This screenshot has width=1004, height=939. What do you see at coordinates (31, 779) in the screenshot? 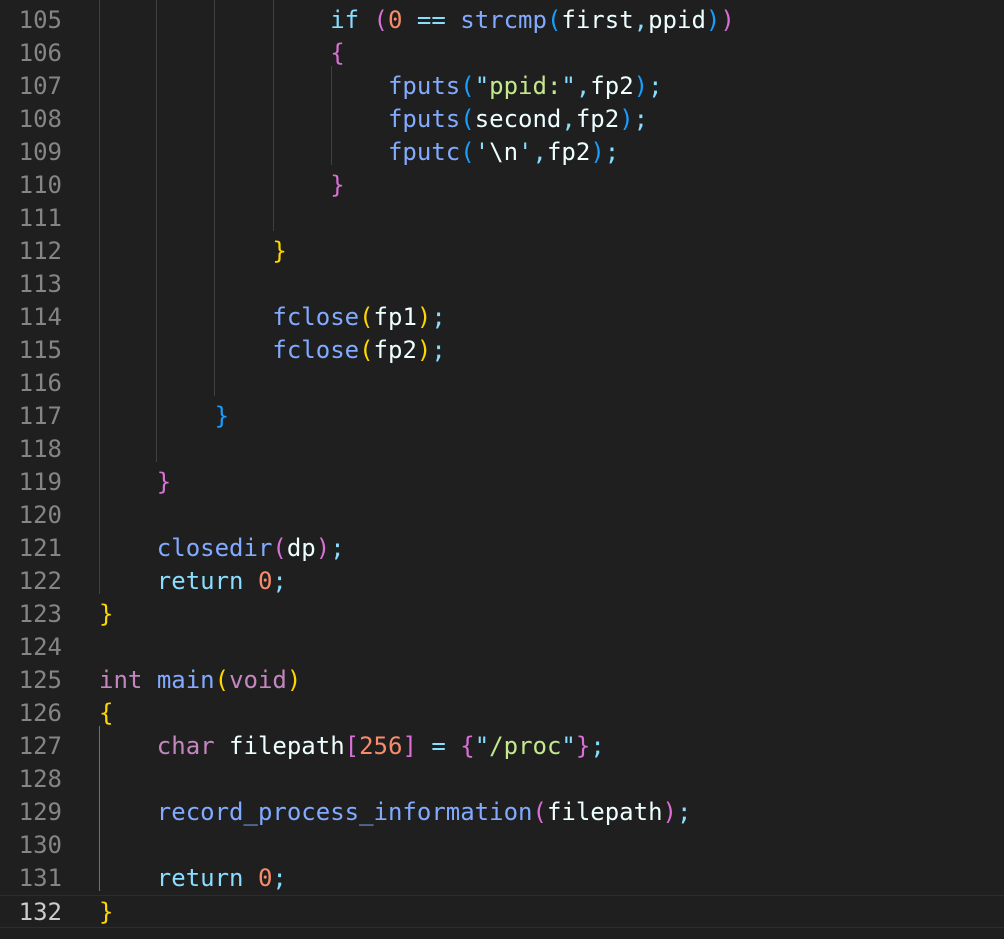
I see `line-number: 128` at bounding box center [31, 779].